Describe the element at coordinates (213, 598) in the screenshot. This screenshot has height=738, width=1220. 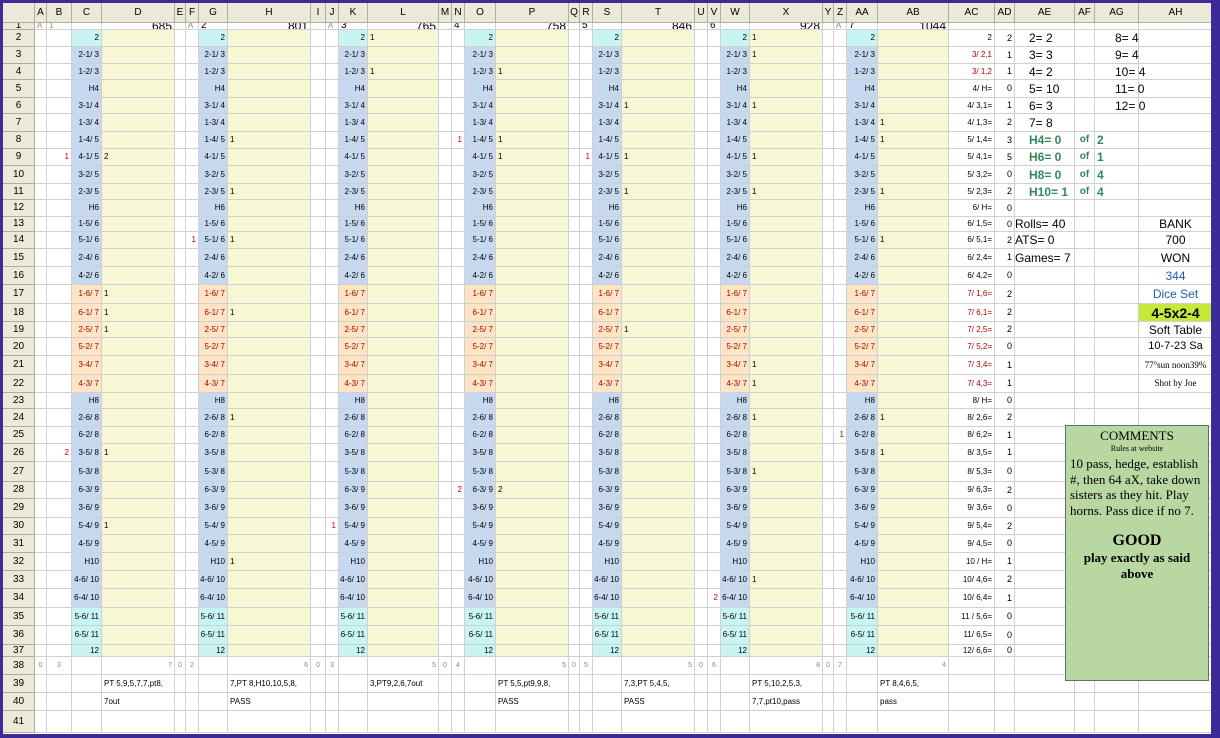
I see `roll-label: 6-4/ 10` at that location.